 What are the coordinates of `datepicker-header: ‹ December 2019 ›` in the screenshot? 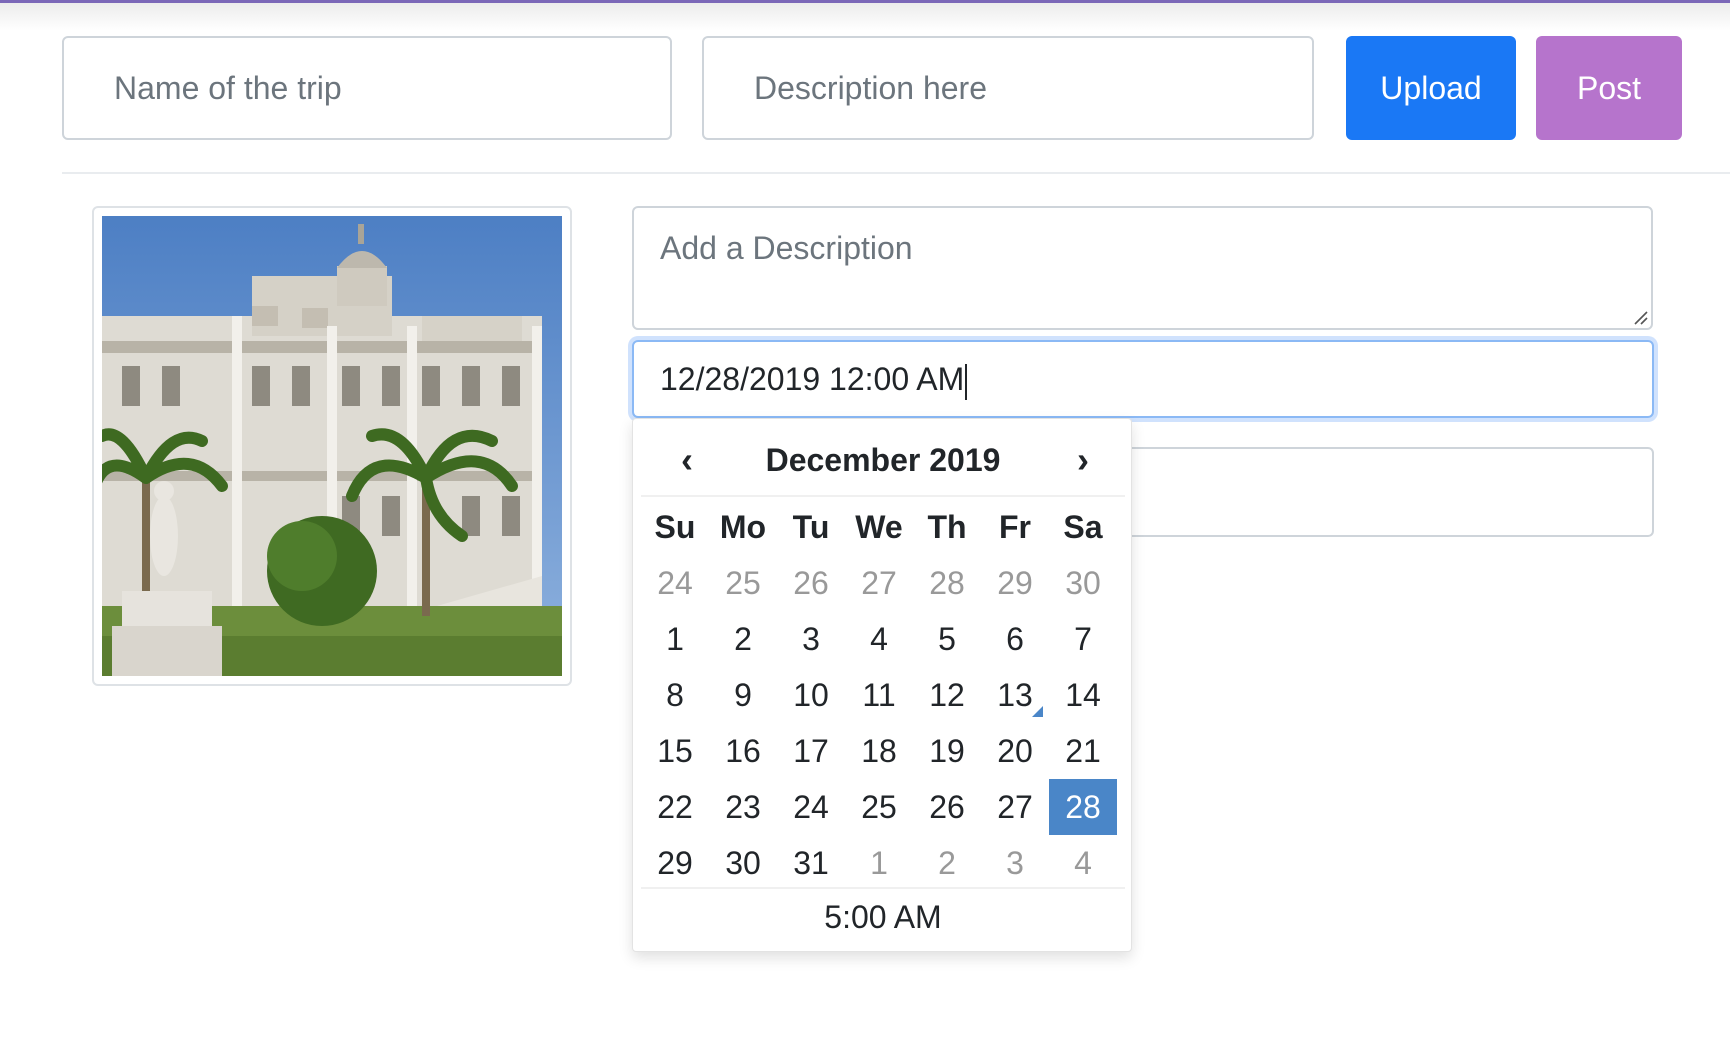 It's located at (883, 458).